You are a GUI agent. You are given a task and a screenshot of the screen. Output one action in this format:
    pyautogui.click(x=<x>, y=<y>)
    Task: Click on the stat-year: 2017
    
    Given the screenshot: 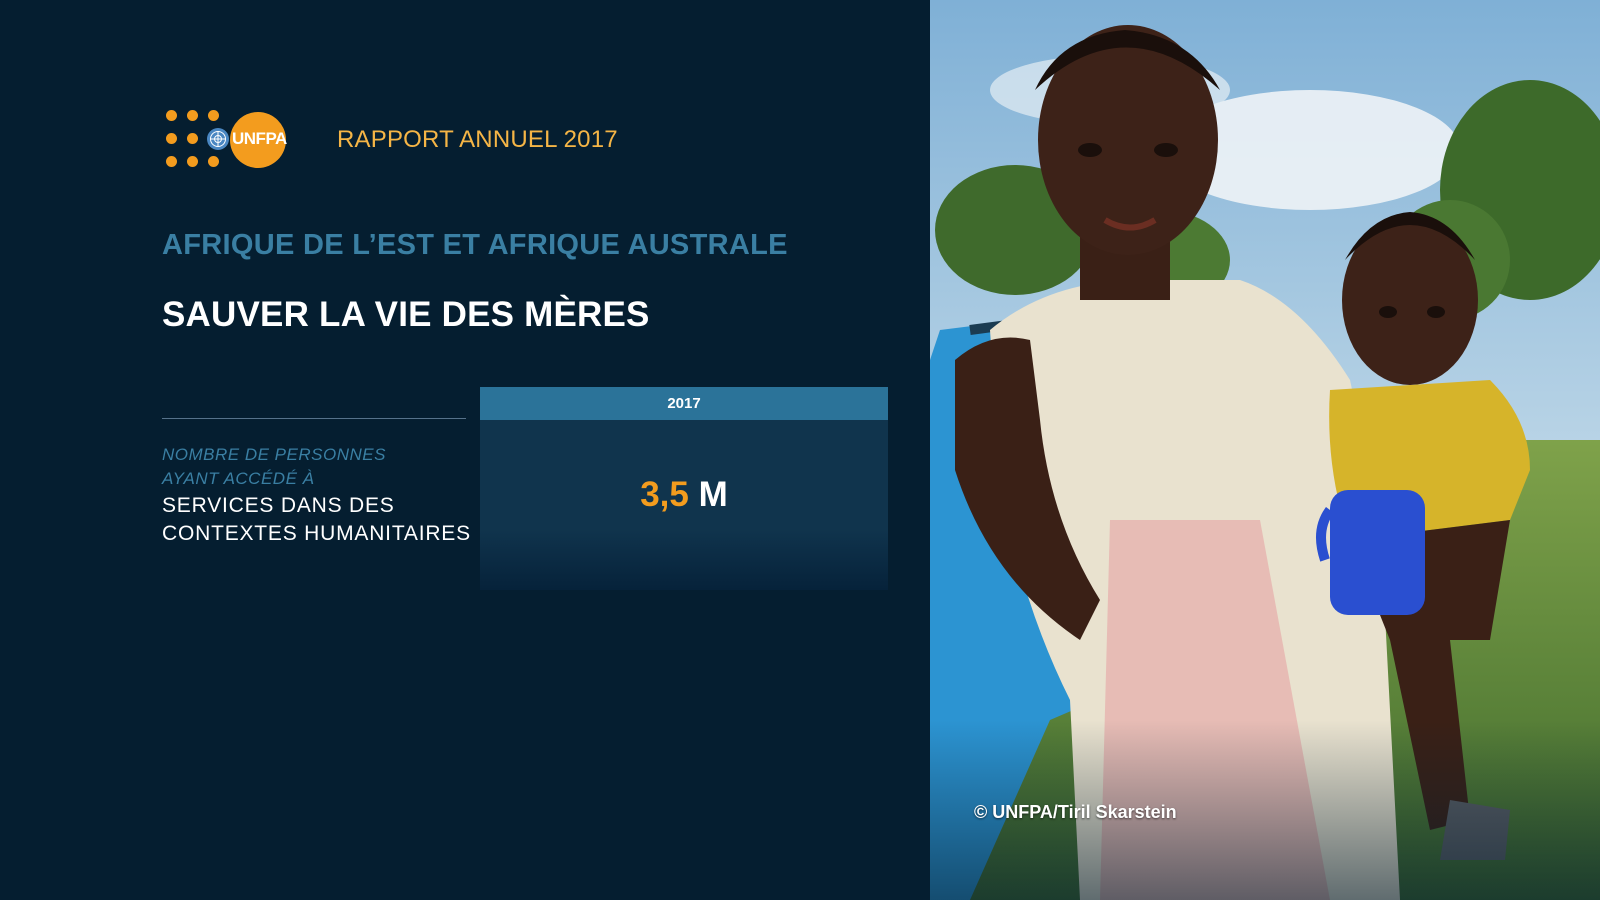 What is the action you would take?
    pyautogui.click(x=684, y=403)
    